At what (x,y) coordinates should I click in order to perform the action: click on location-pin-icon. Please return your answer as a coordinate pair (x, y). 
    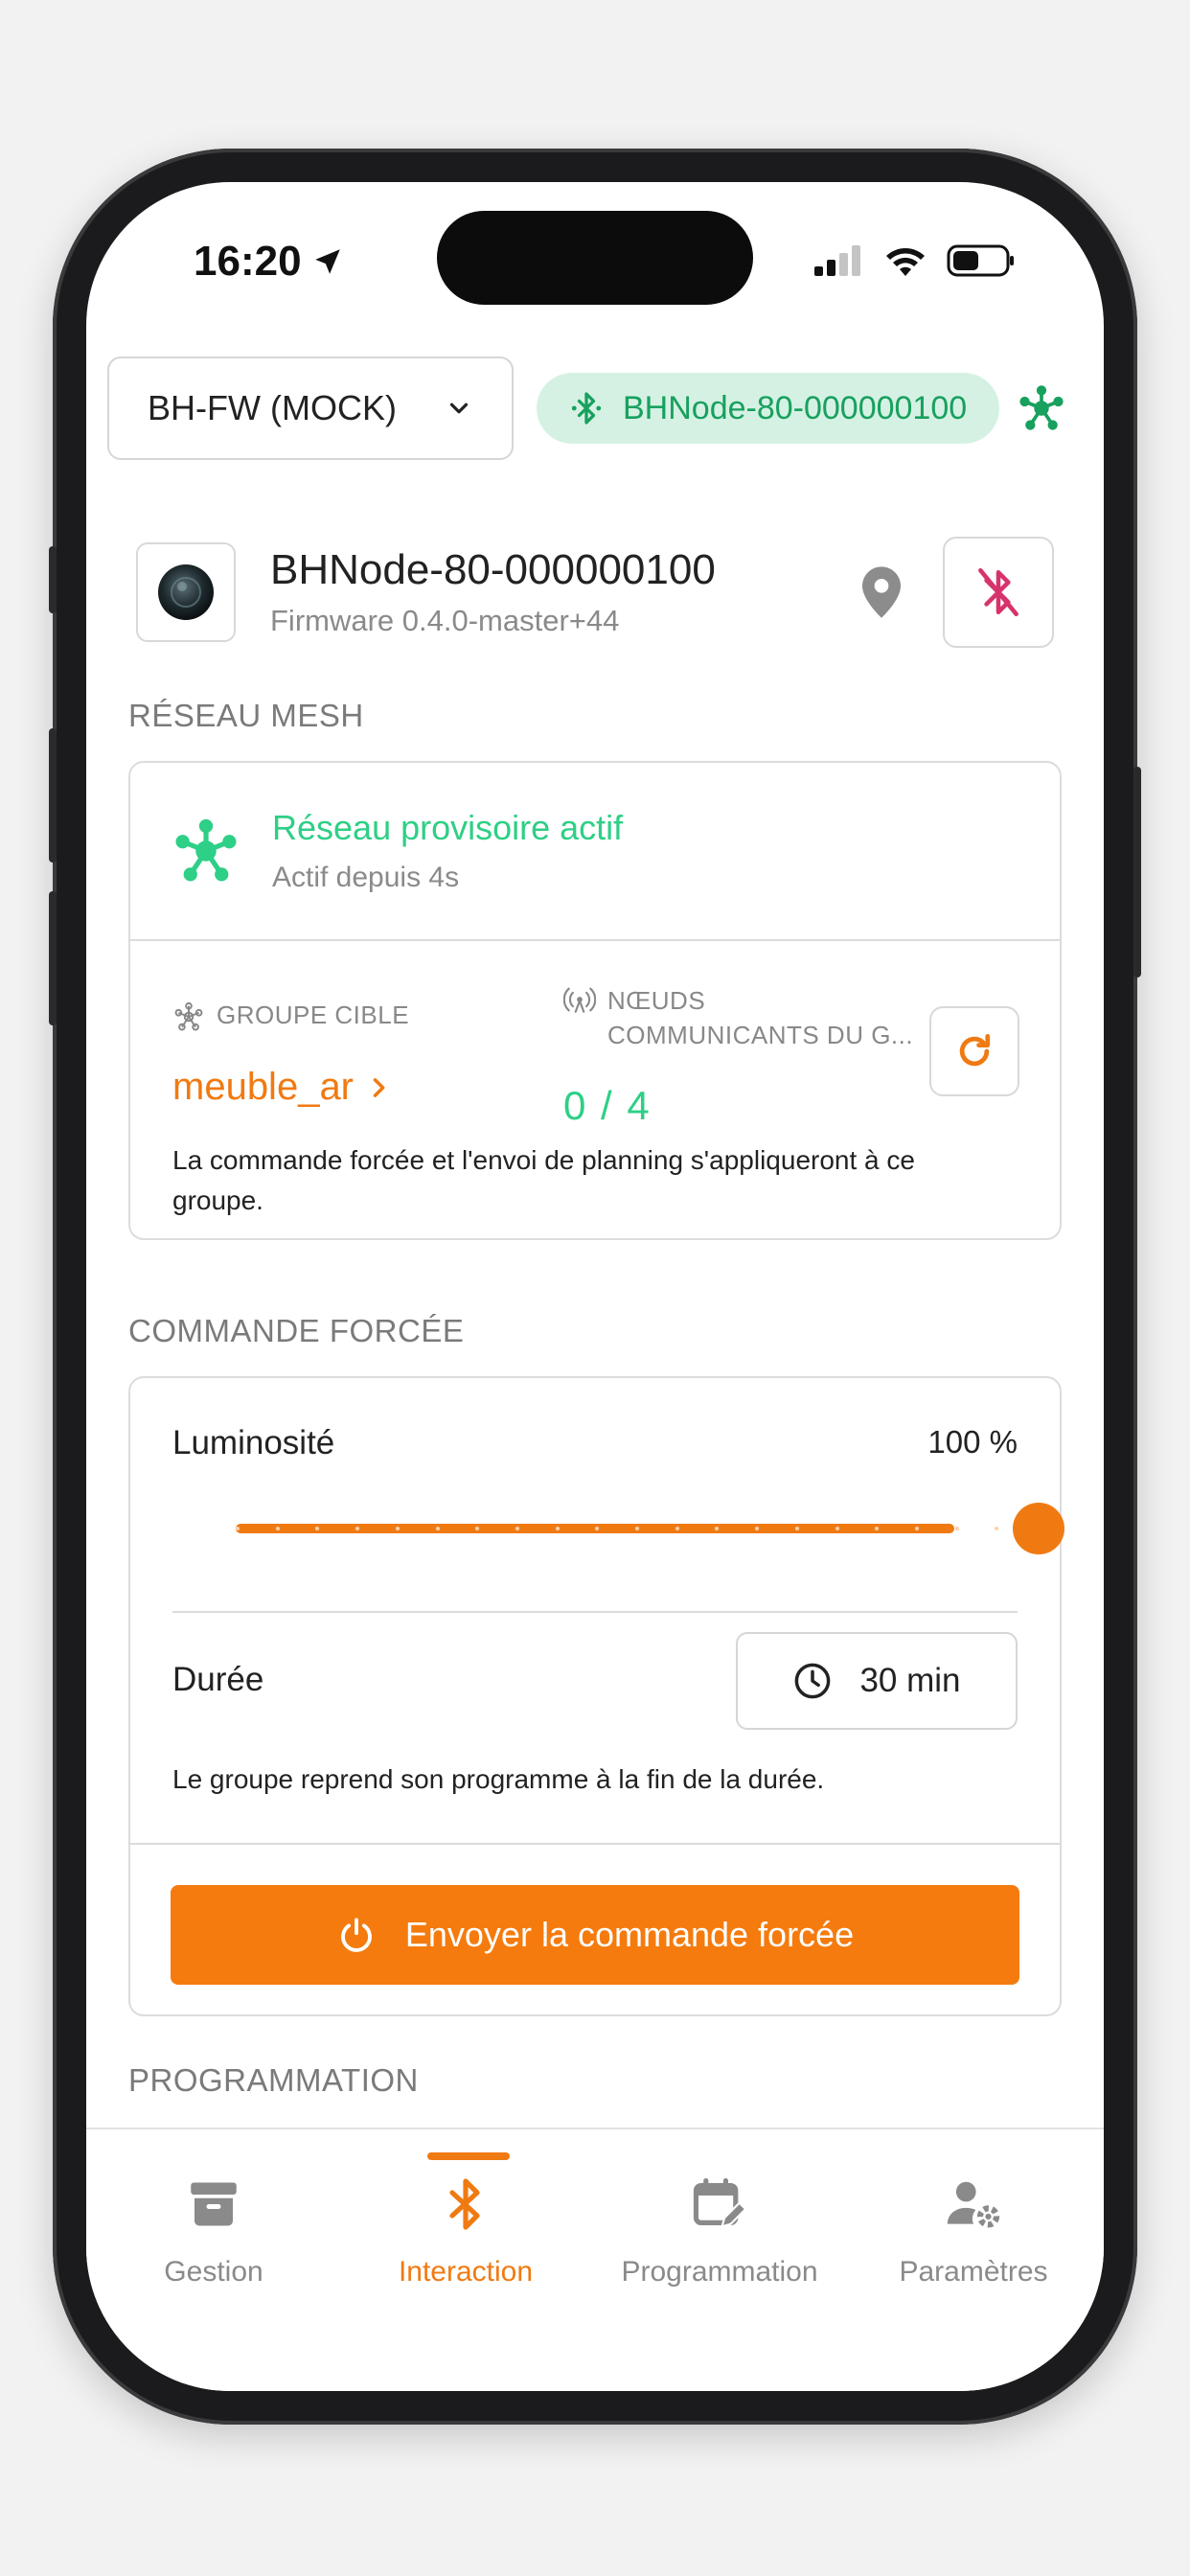
    Looking at the image, I should click on (882, 592).